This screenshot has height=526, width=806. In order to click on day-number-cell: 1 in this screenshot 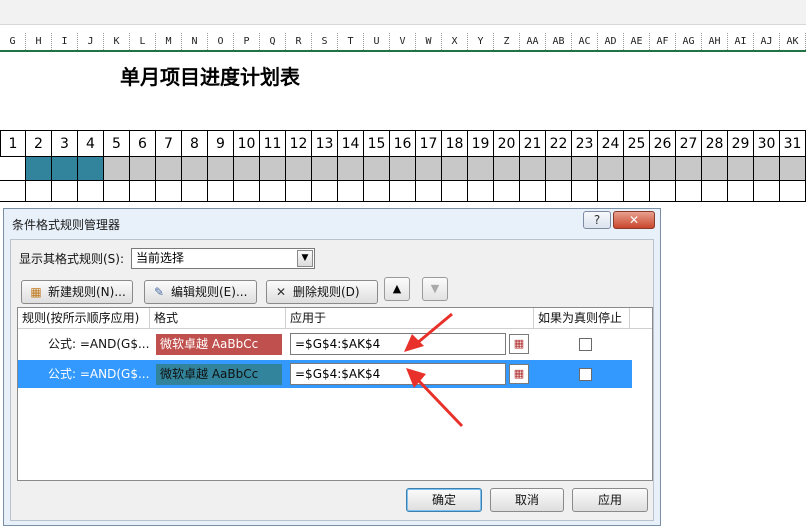, I will do `click(13, 143)`.